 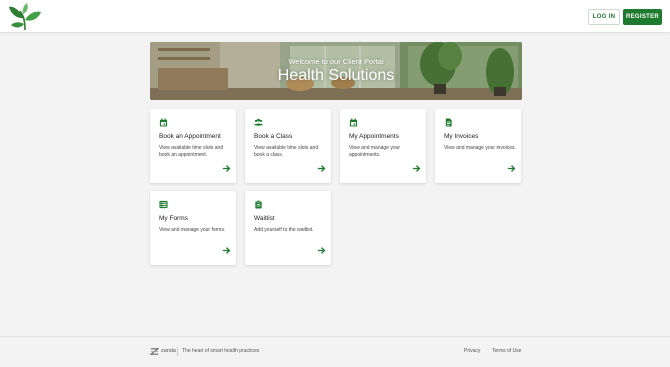 What do you see at coordinates (25, 17) in the screenshot?
I see `leaf-logo-icon` at bounding box center [25, 17].